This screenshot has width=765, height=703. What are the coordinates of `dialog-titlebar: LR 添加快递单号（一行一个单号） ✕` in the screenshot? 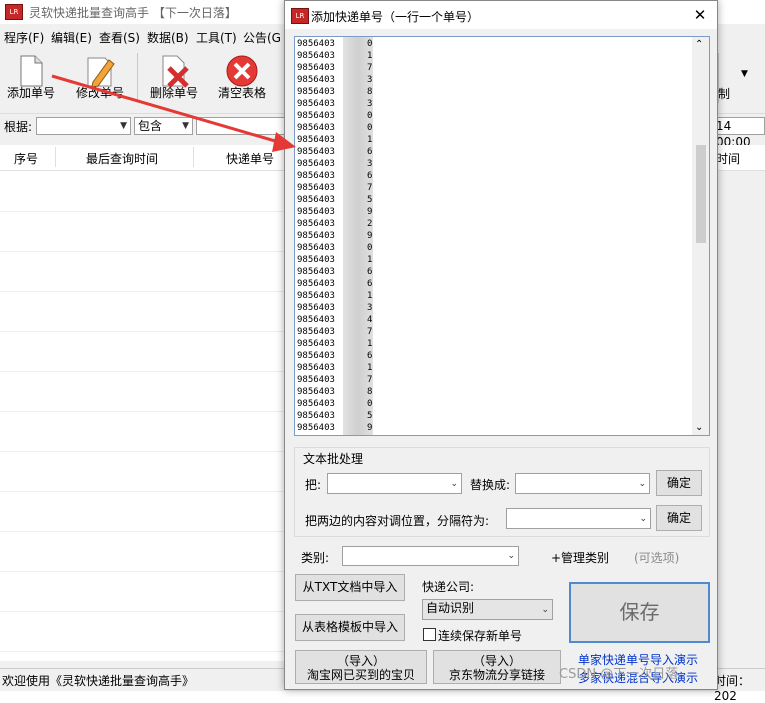 It's located at (501, 15).